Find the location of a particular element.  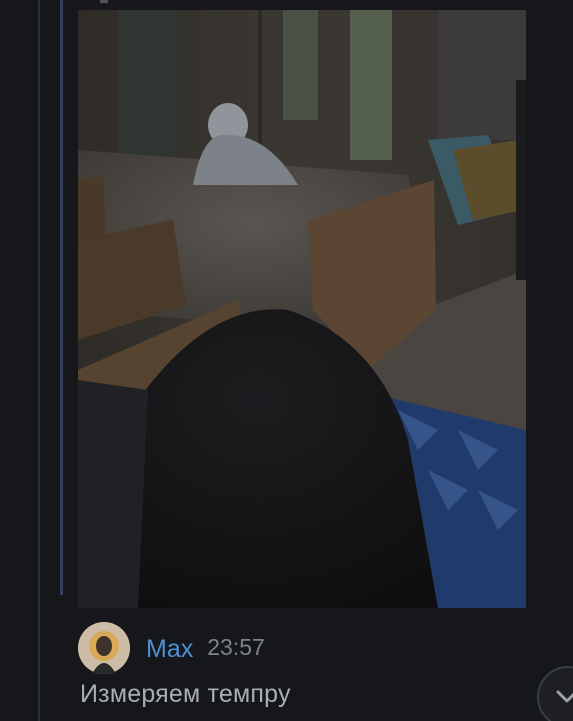

sender-name: Max is located at coordinates (169, 649).